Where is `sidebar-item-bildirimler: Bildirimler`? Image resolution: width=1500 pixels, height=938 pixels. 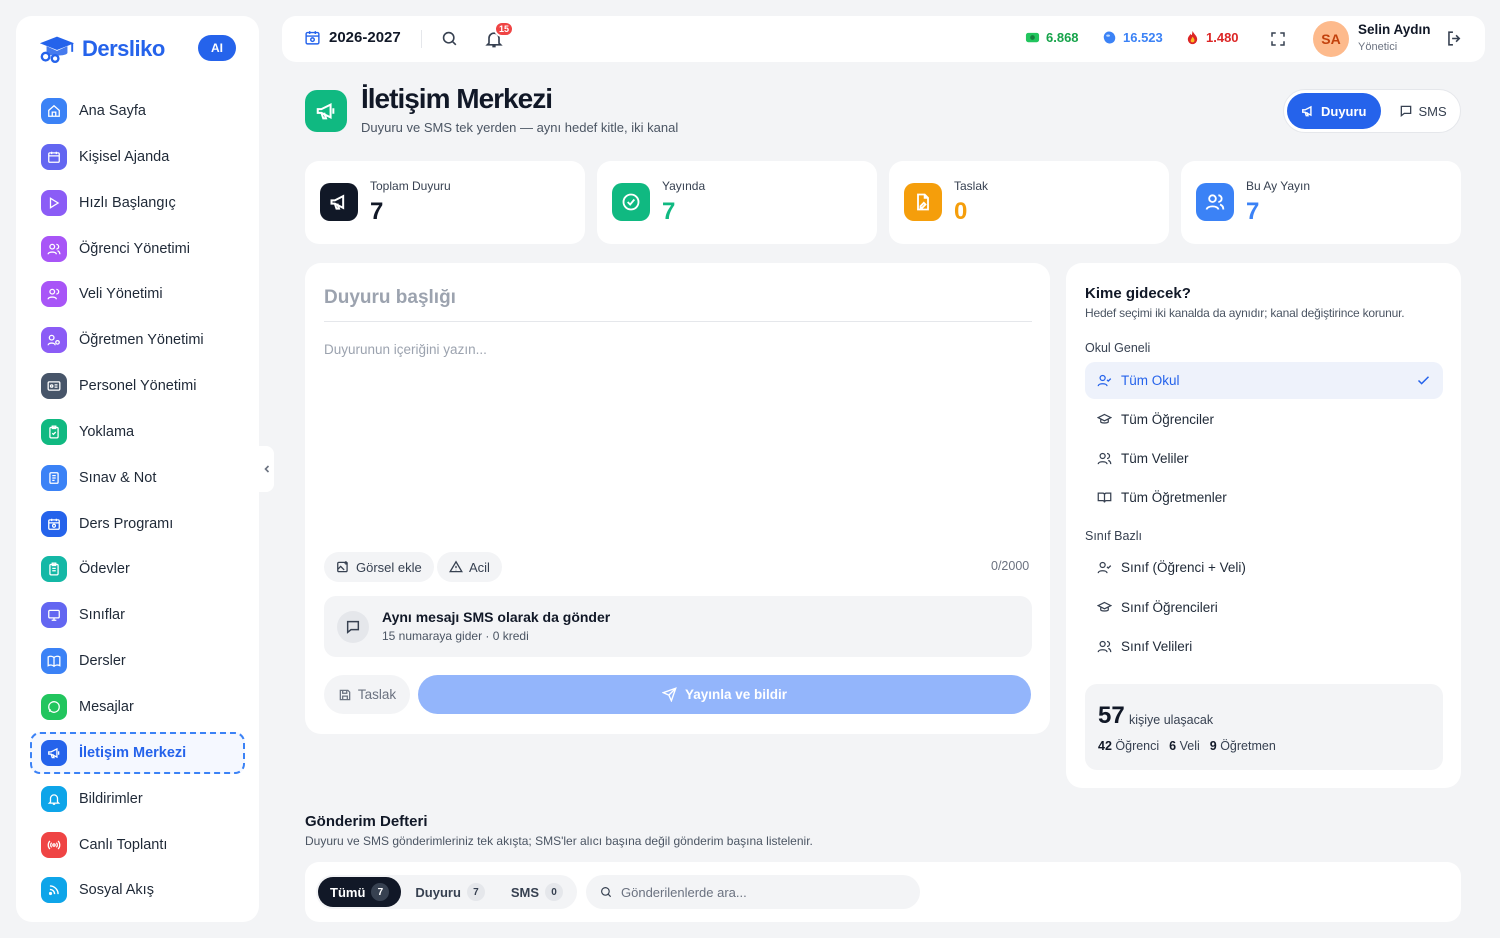 sidebar-item-bildirimler: Bildirimler is located at coordinates (137, 799).